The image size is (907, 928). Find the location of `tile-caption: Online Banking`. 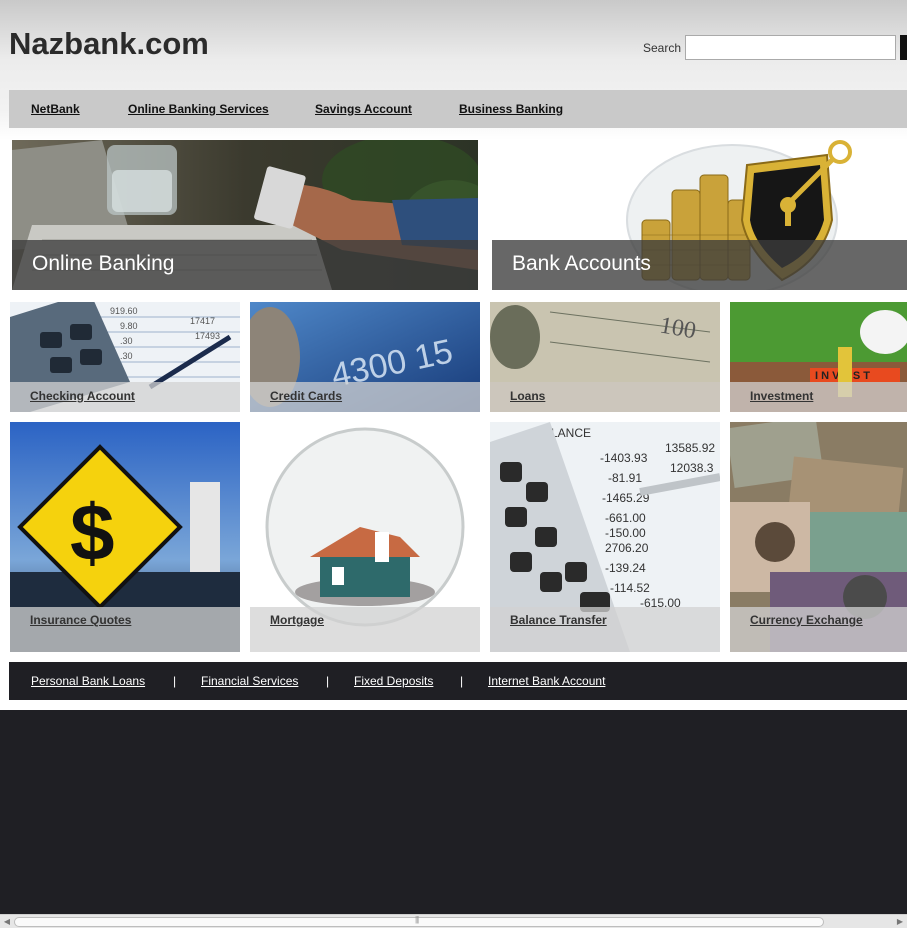

tile-caption: Online Banking is located at coordinates (245, 265).